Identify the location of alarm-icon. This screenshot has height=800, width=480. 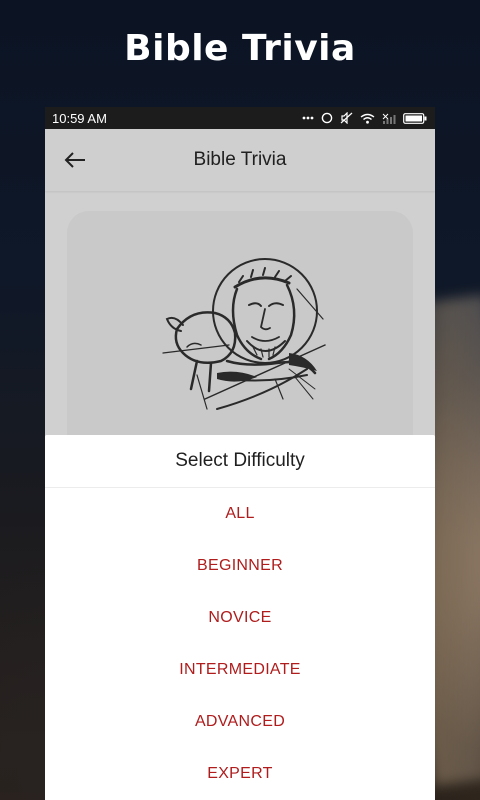
(327, 118).